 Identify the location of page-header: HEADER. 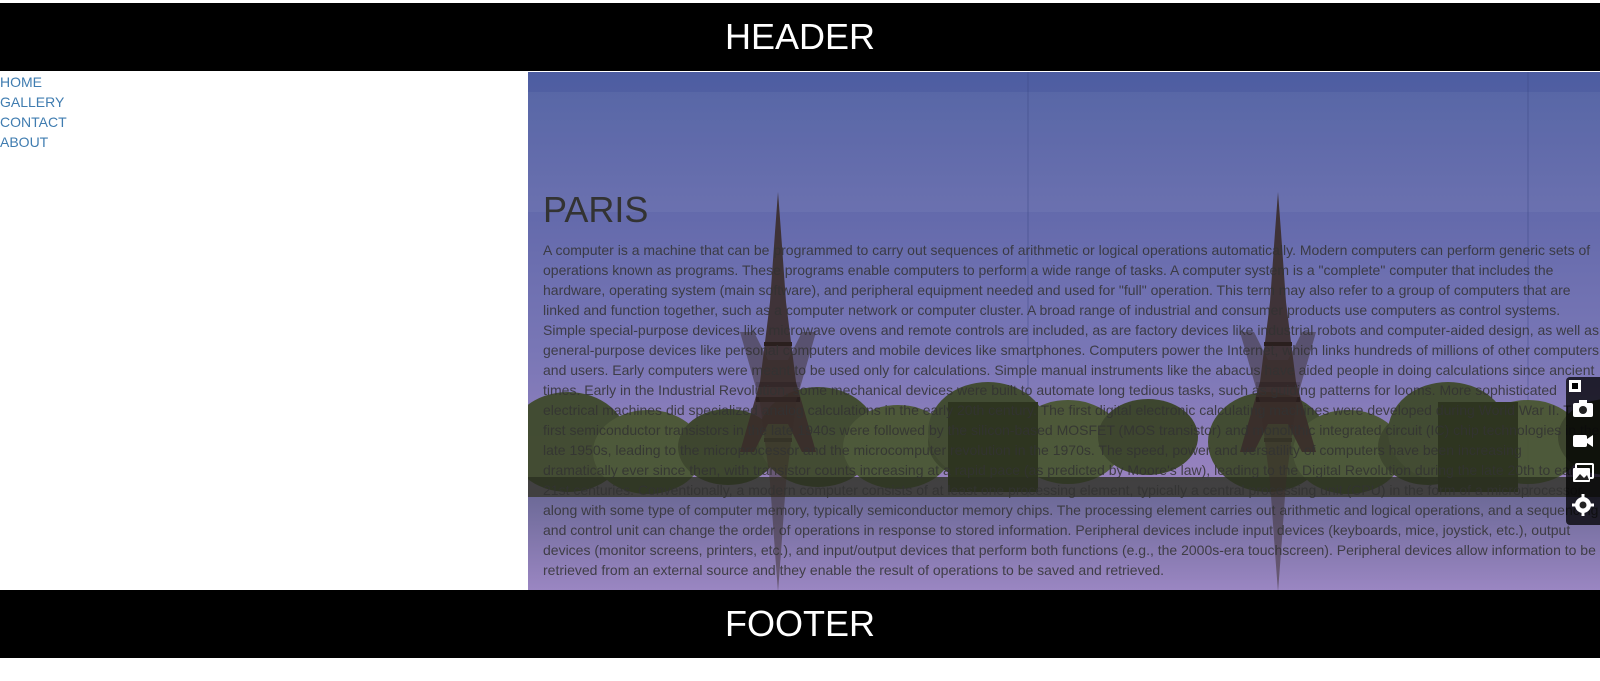
(800, 37).